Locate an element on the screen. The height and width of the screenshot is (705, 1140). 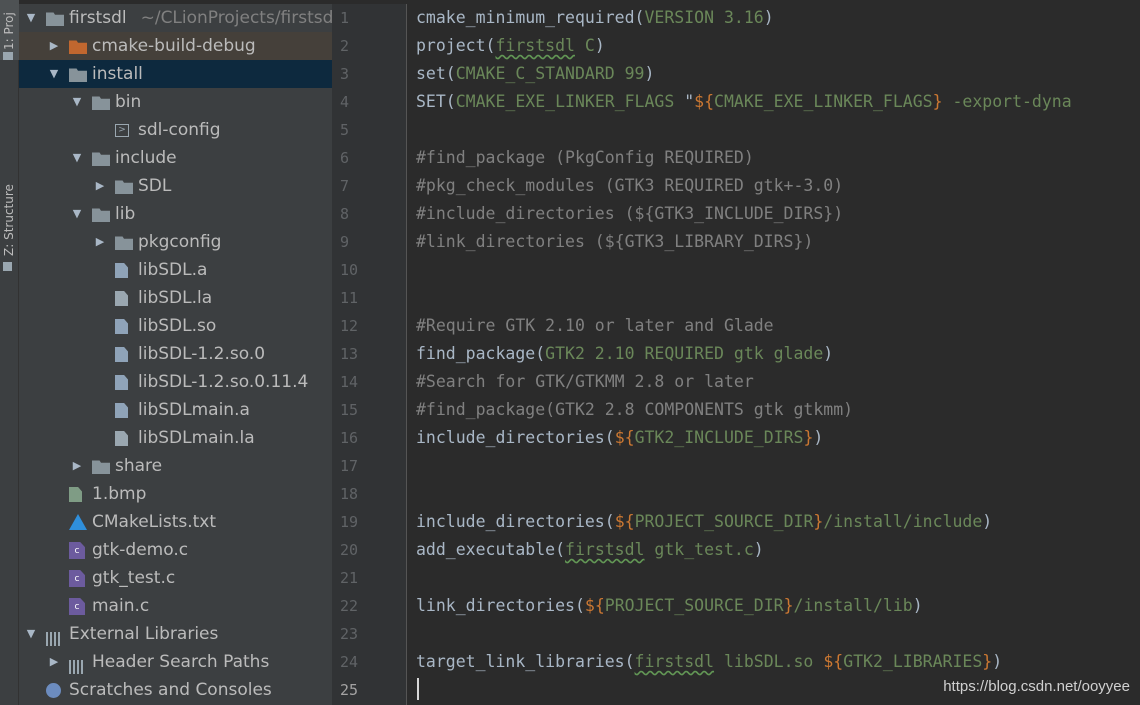
tree-item: c gtk-demo.c is located at coordinates (175, 550).